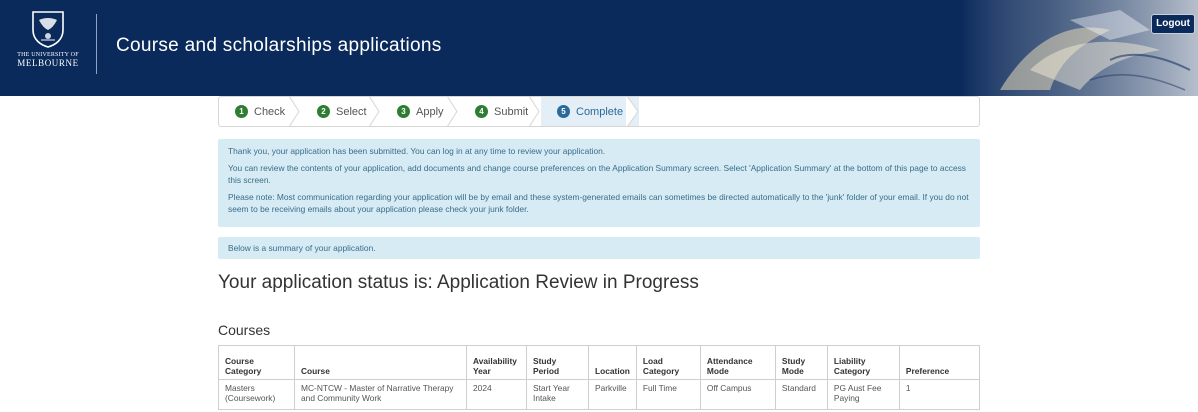 Image resolution: width=1198 pixels, height=412 pixels. I want to click on table-cell: Standard, so click(801, 394).